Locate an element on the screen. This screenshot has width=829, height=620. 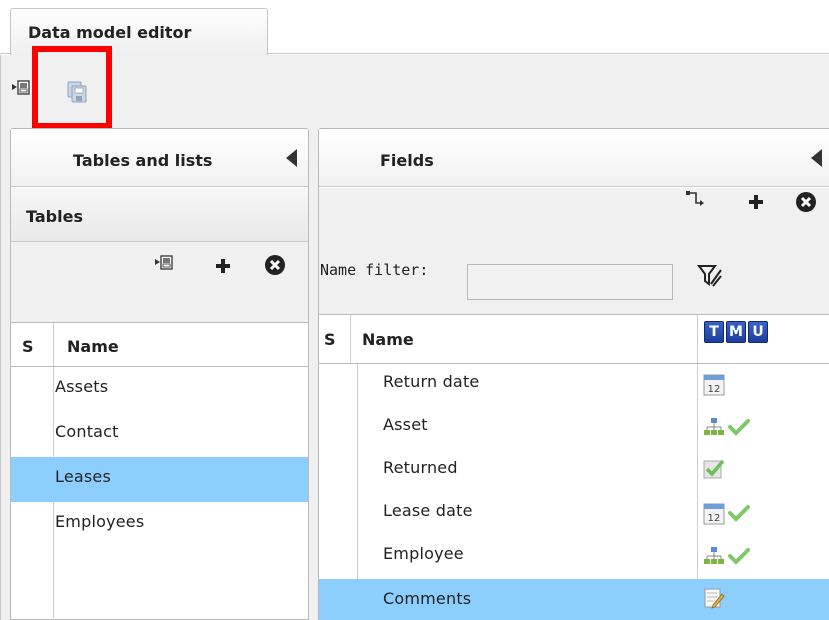
table-row: Employees is located at coordinates (159, 524).